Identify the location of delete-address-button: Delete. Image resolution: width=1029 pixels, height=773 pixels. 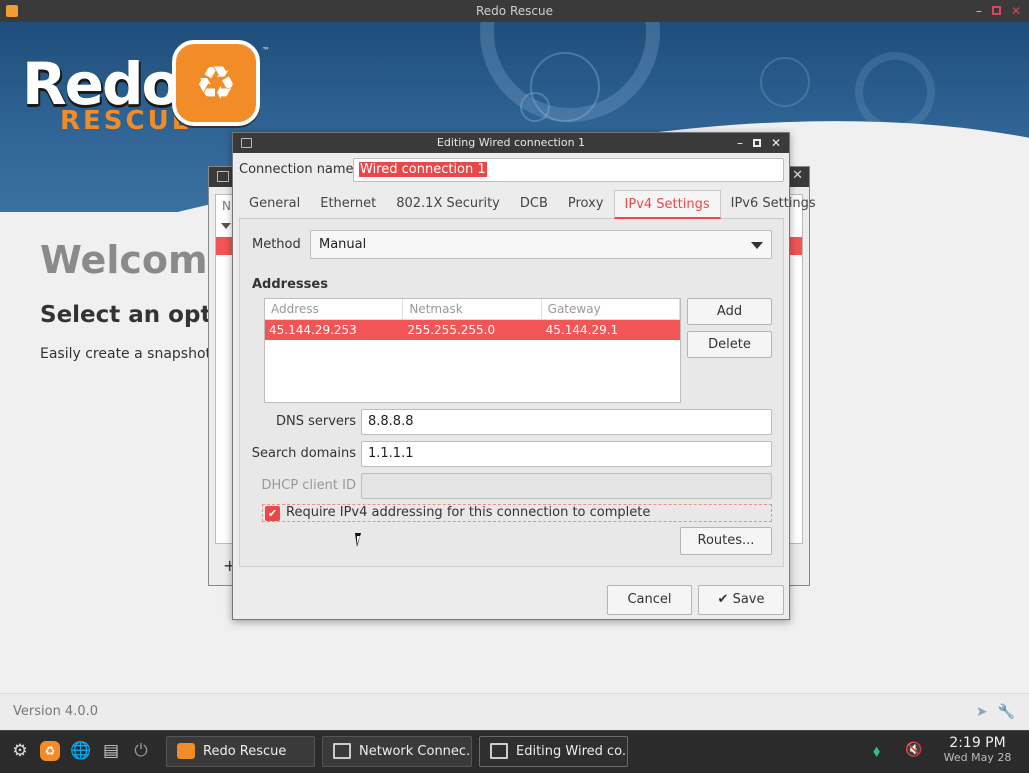
(729, 344).